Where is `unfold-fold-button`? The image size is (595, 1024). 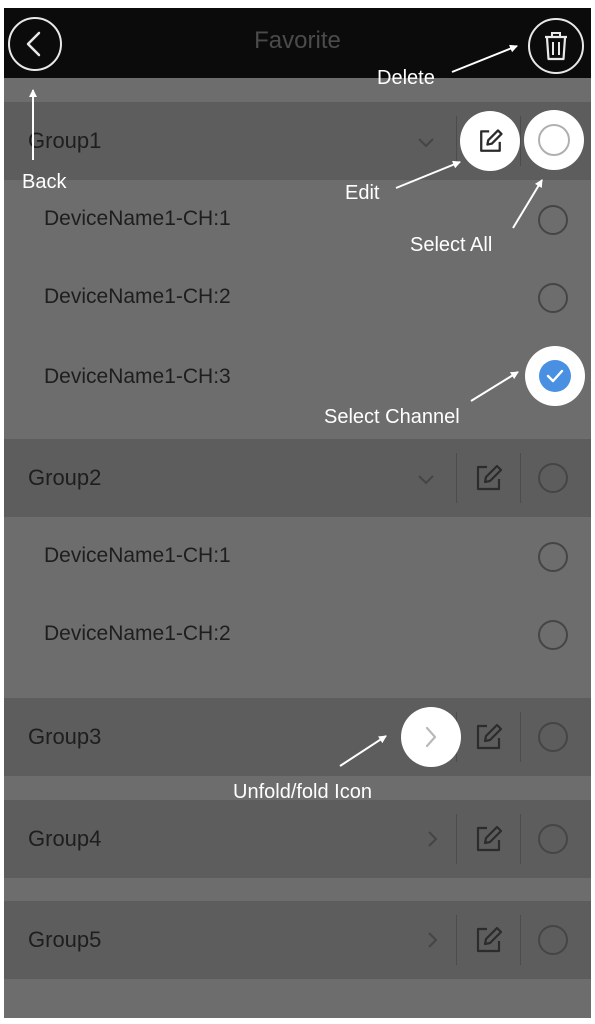
unfold-fold-button is located at coordinates (431, 737).